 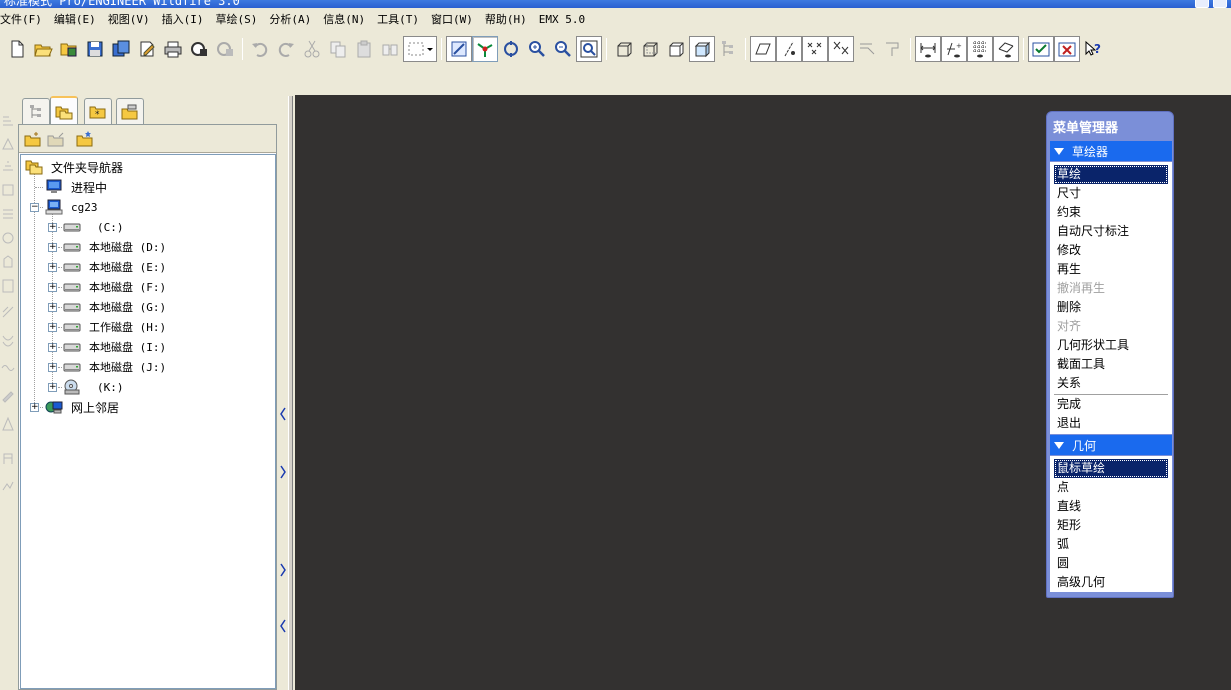 What do you see at coordinates (1111, 582) in the screenshot?
I see `menu-item: 高级几何` at bounding box center [1111, 582].